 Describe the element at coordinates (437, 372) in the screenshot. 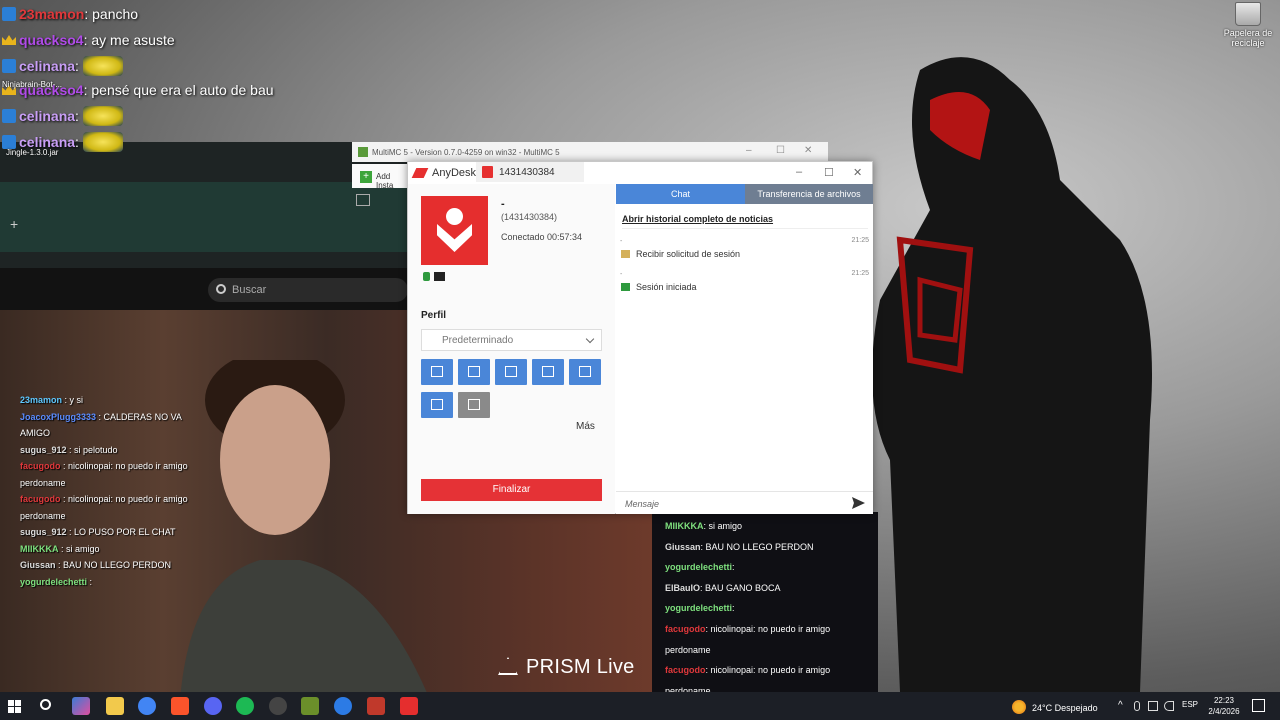

I see `keyboard-button` at that location.